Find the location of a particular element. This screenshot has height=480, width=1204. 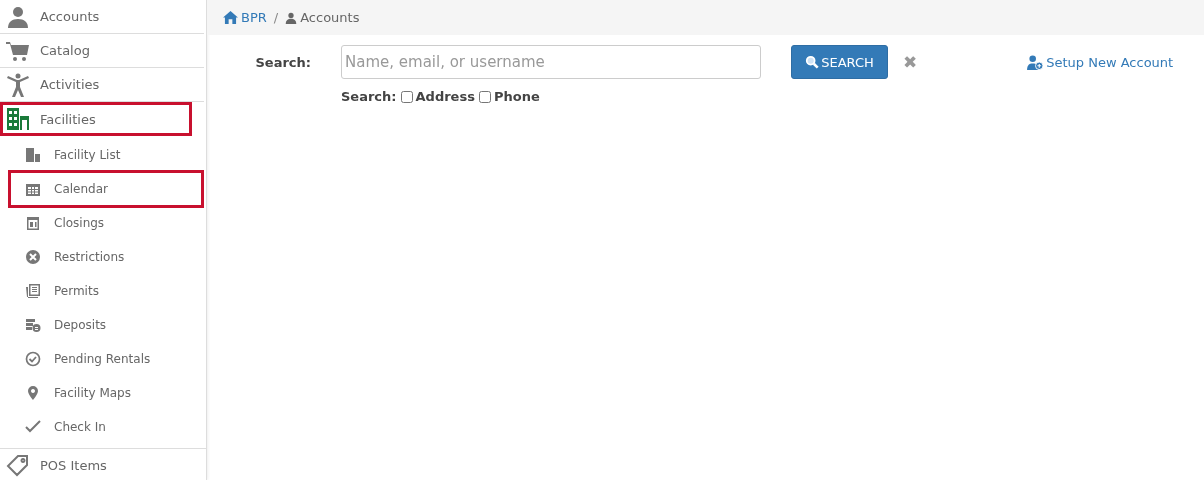

sidebar-item: Activities is located at coordinates (102, 85).